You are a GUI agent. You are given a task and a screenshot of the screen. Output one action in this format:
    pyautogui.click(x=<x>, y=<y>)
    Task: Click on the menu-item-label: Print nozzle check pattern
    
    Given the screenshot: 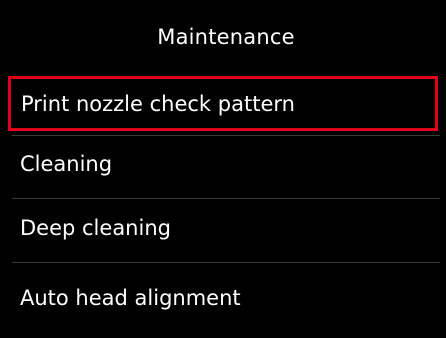 What is the action you would take?
    pyautogui.click(x=158, y=103)
    